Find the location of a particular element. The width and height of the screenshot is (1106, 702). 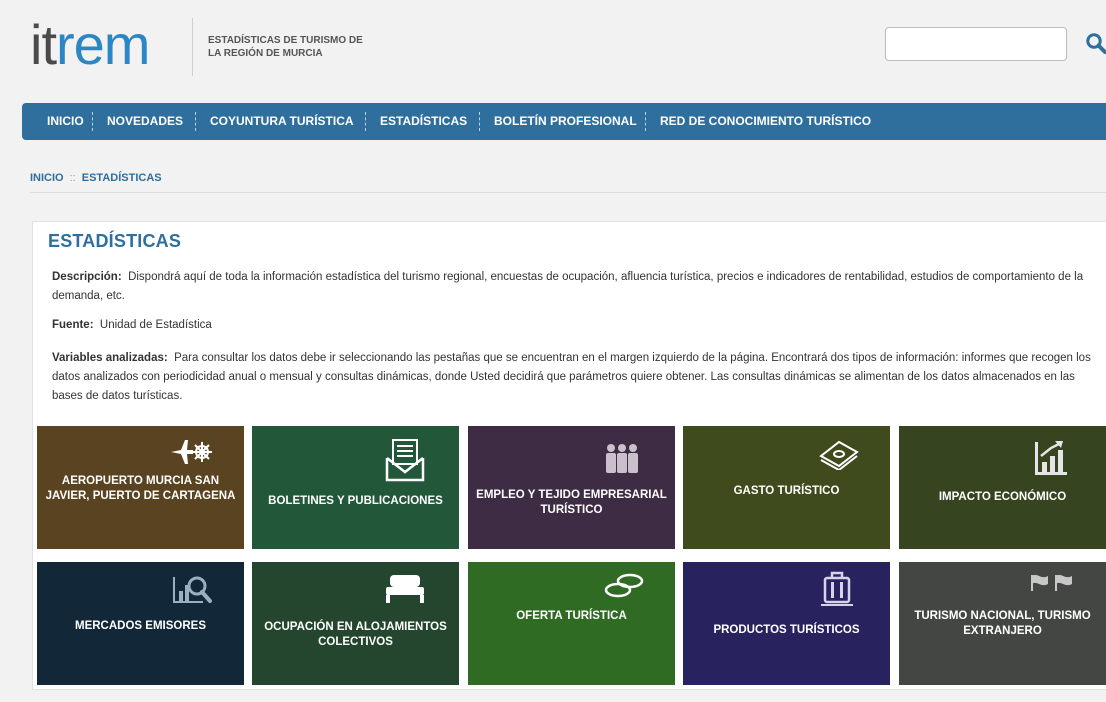

logo-rem: rem is located at coordinates (103, 44).